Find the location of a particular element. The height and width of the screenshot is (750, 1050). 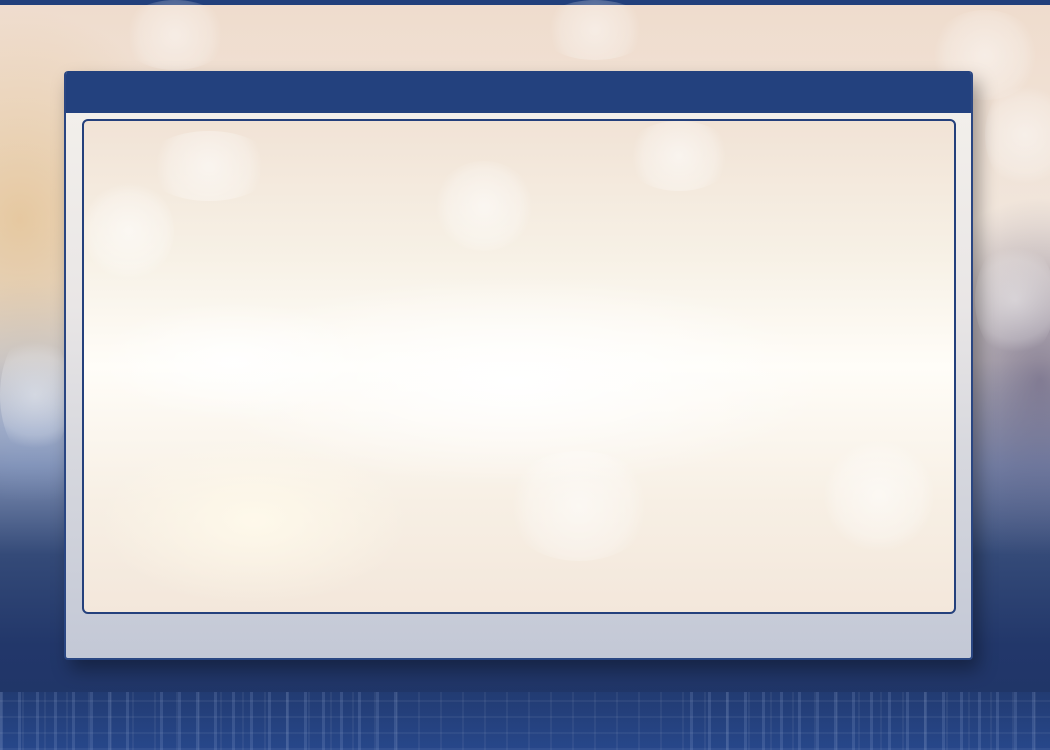

dialog-footer is located at coordinates (518, 637).